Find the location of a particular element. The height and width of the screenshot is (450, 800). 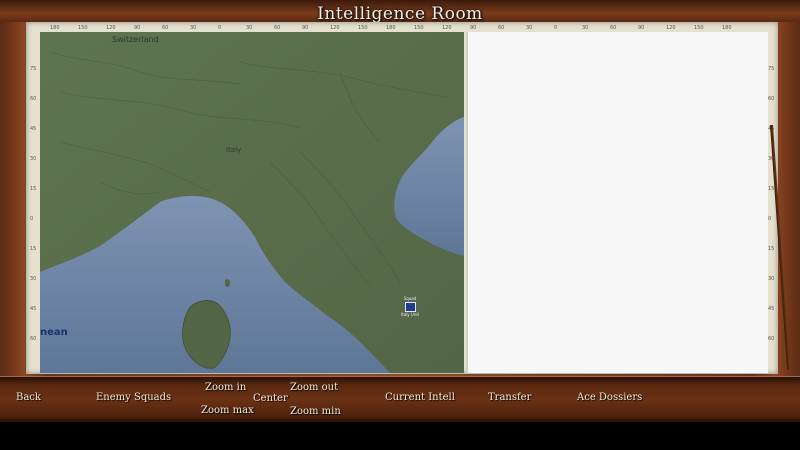

zoom-min-button: Zoom min is located at coordinates (315, 411).